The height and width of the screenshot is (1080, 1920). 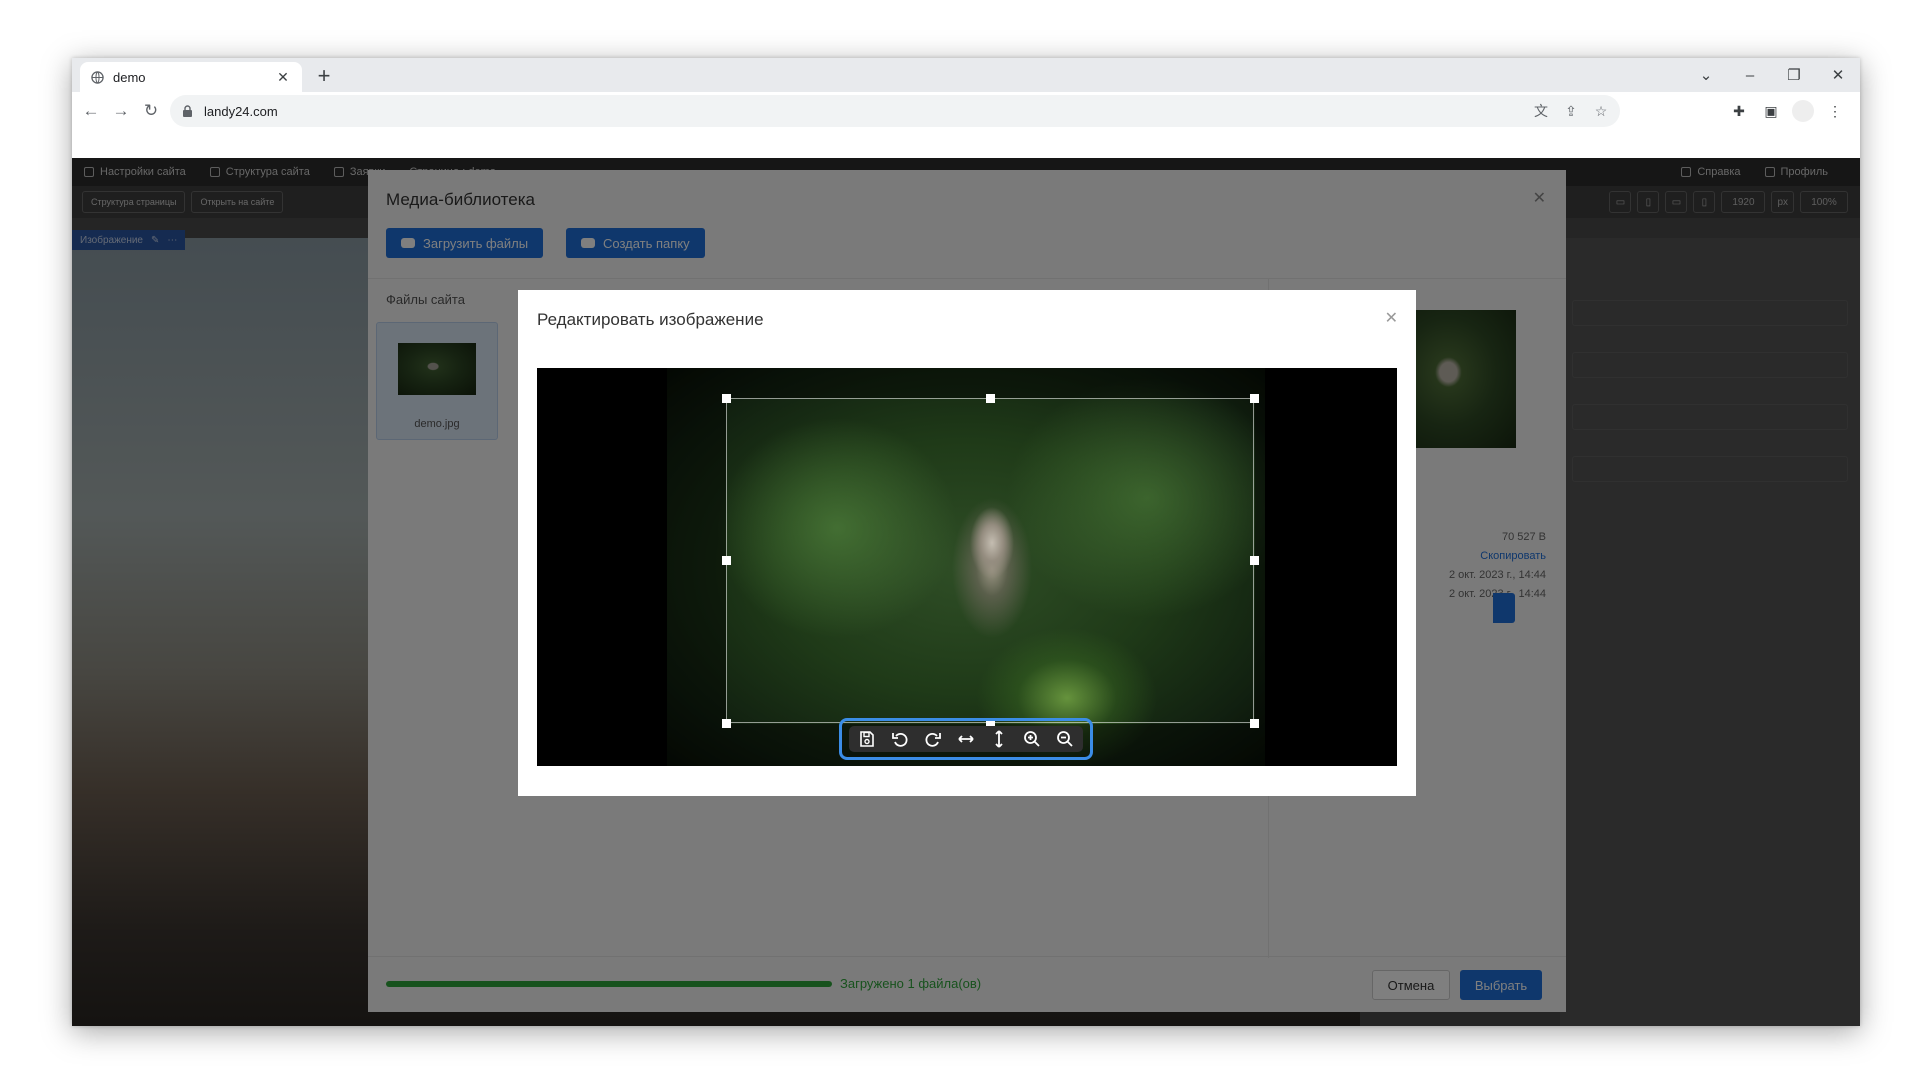 I want to click on tab-close-icon: ✕, so click(x=283, y=77).